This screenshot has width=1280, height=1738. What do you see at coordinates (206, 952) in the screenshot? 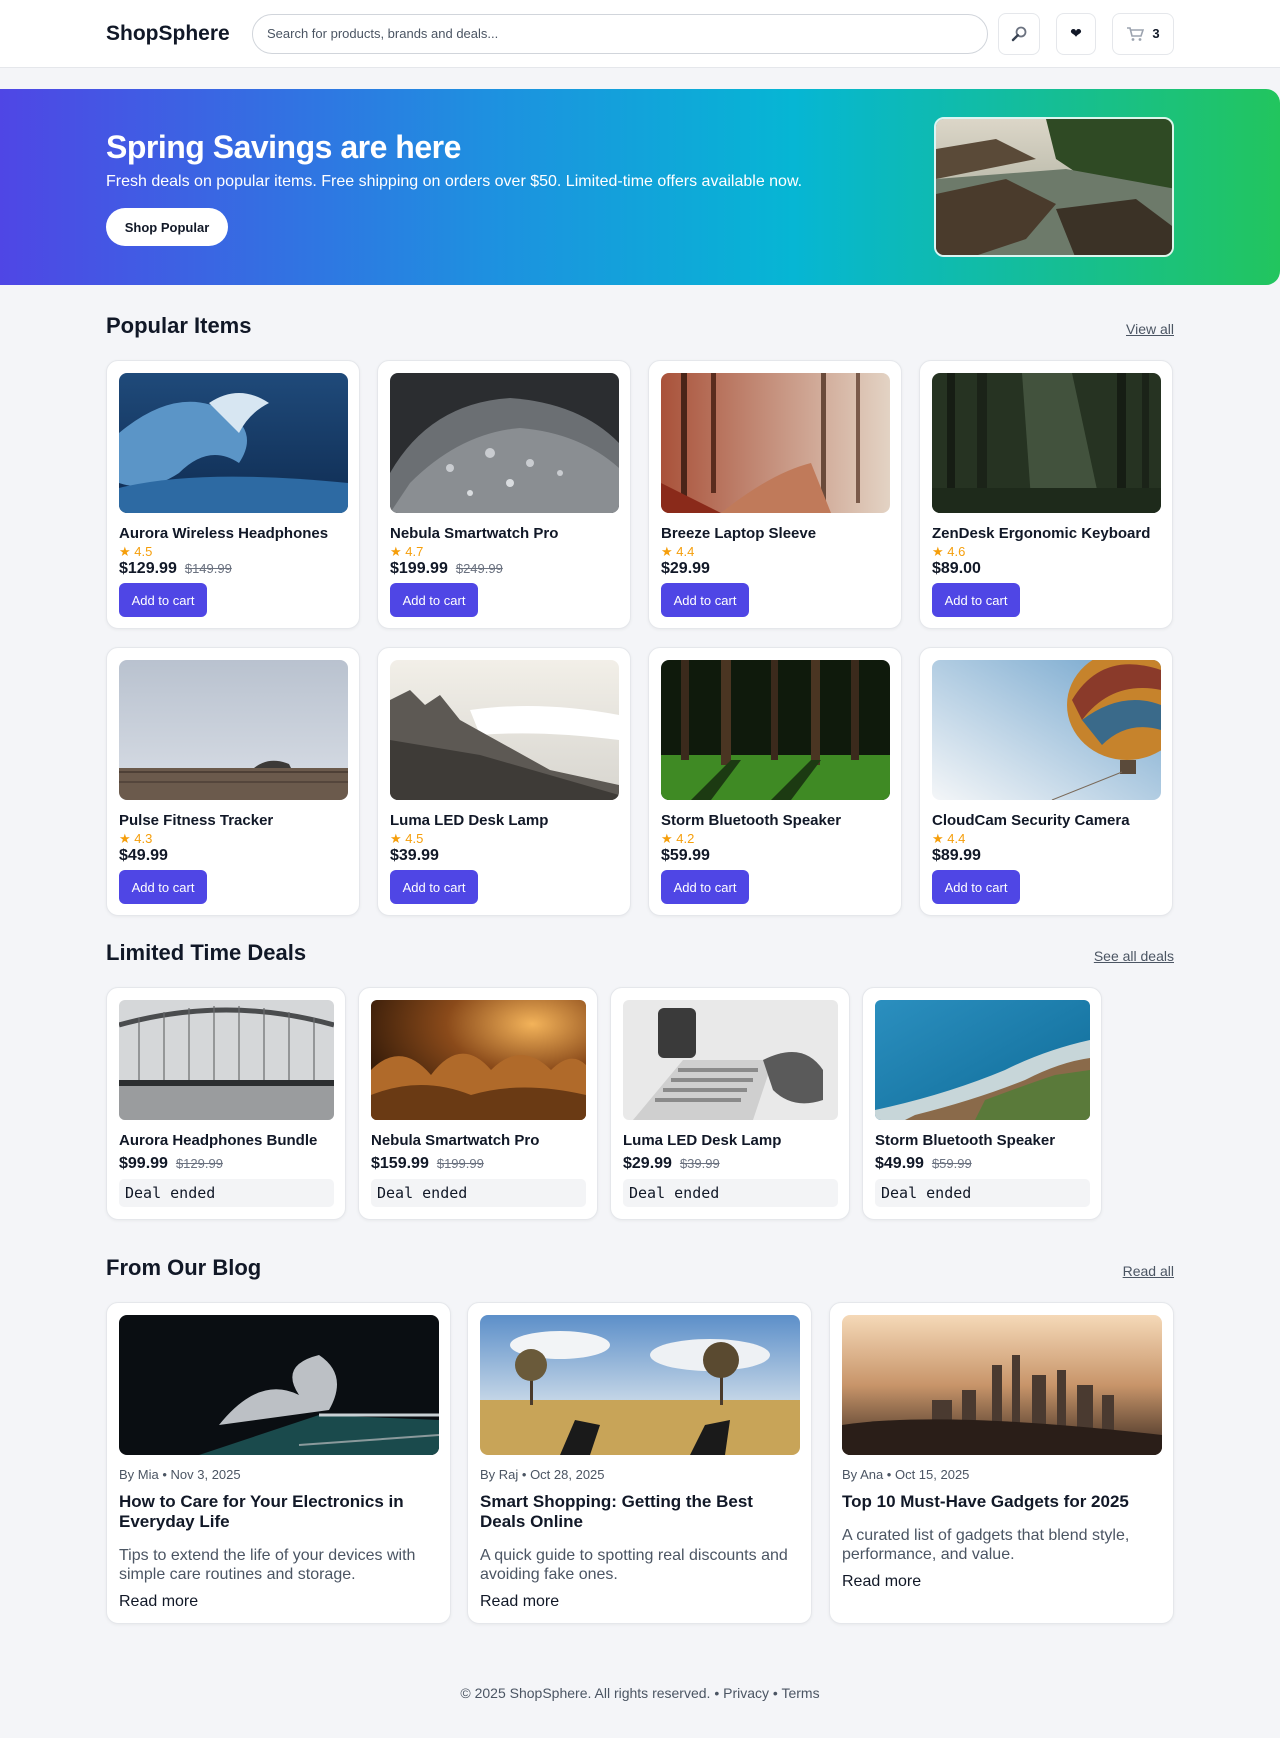
I see `deals-section-title: Limited Time Deals` at bounding box center [206, 952].